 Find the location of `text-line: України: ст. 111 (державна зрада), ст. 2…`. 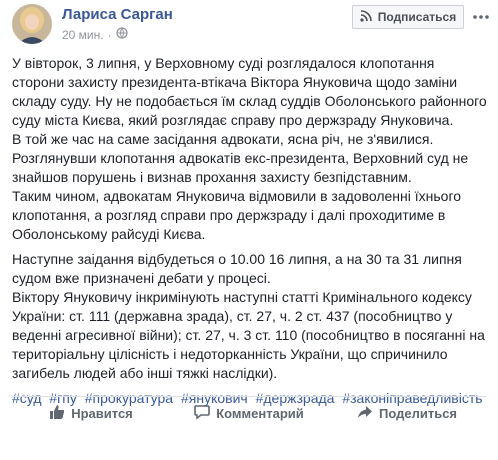

text-line: України: ст. 111 (державна зрада), ст. 2… is located at coordinates (232, 316).